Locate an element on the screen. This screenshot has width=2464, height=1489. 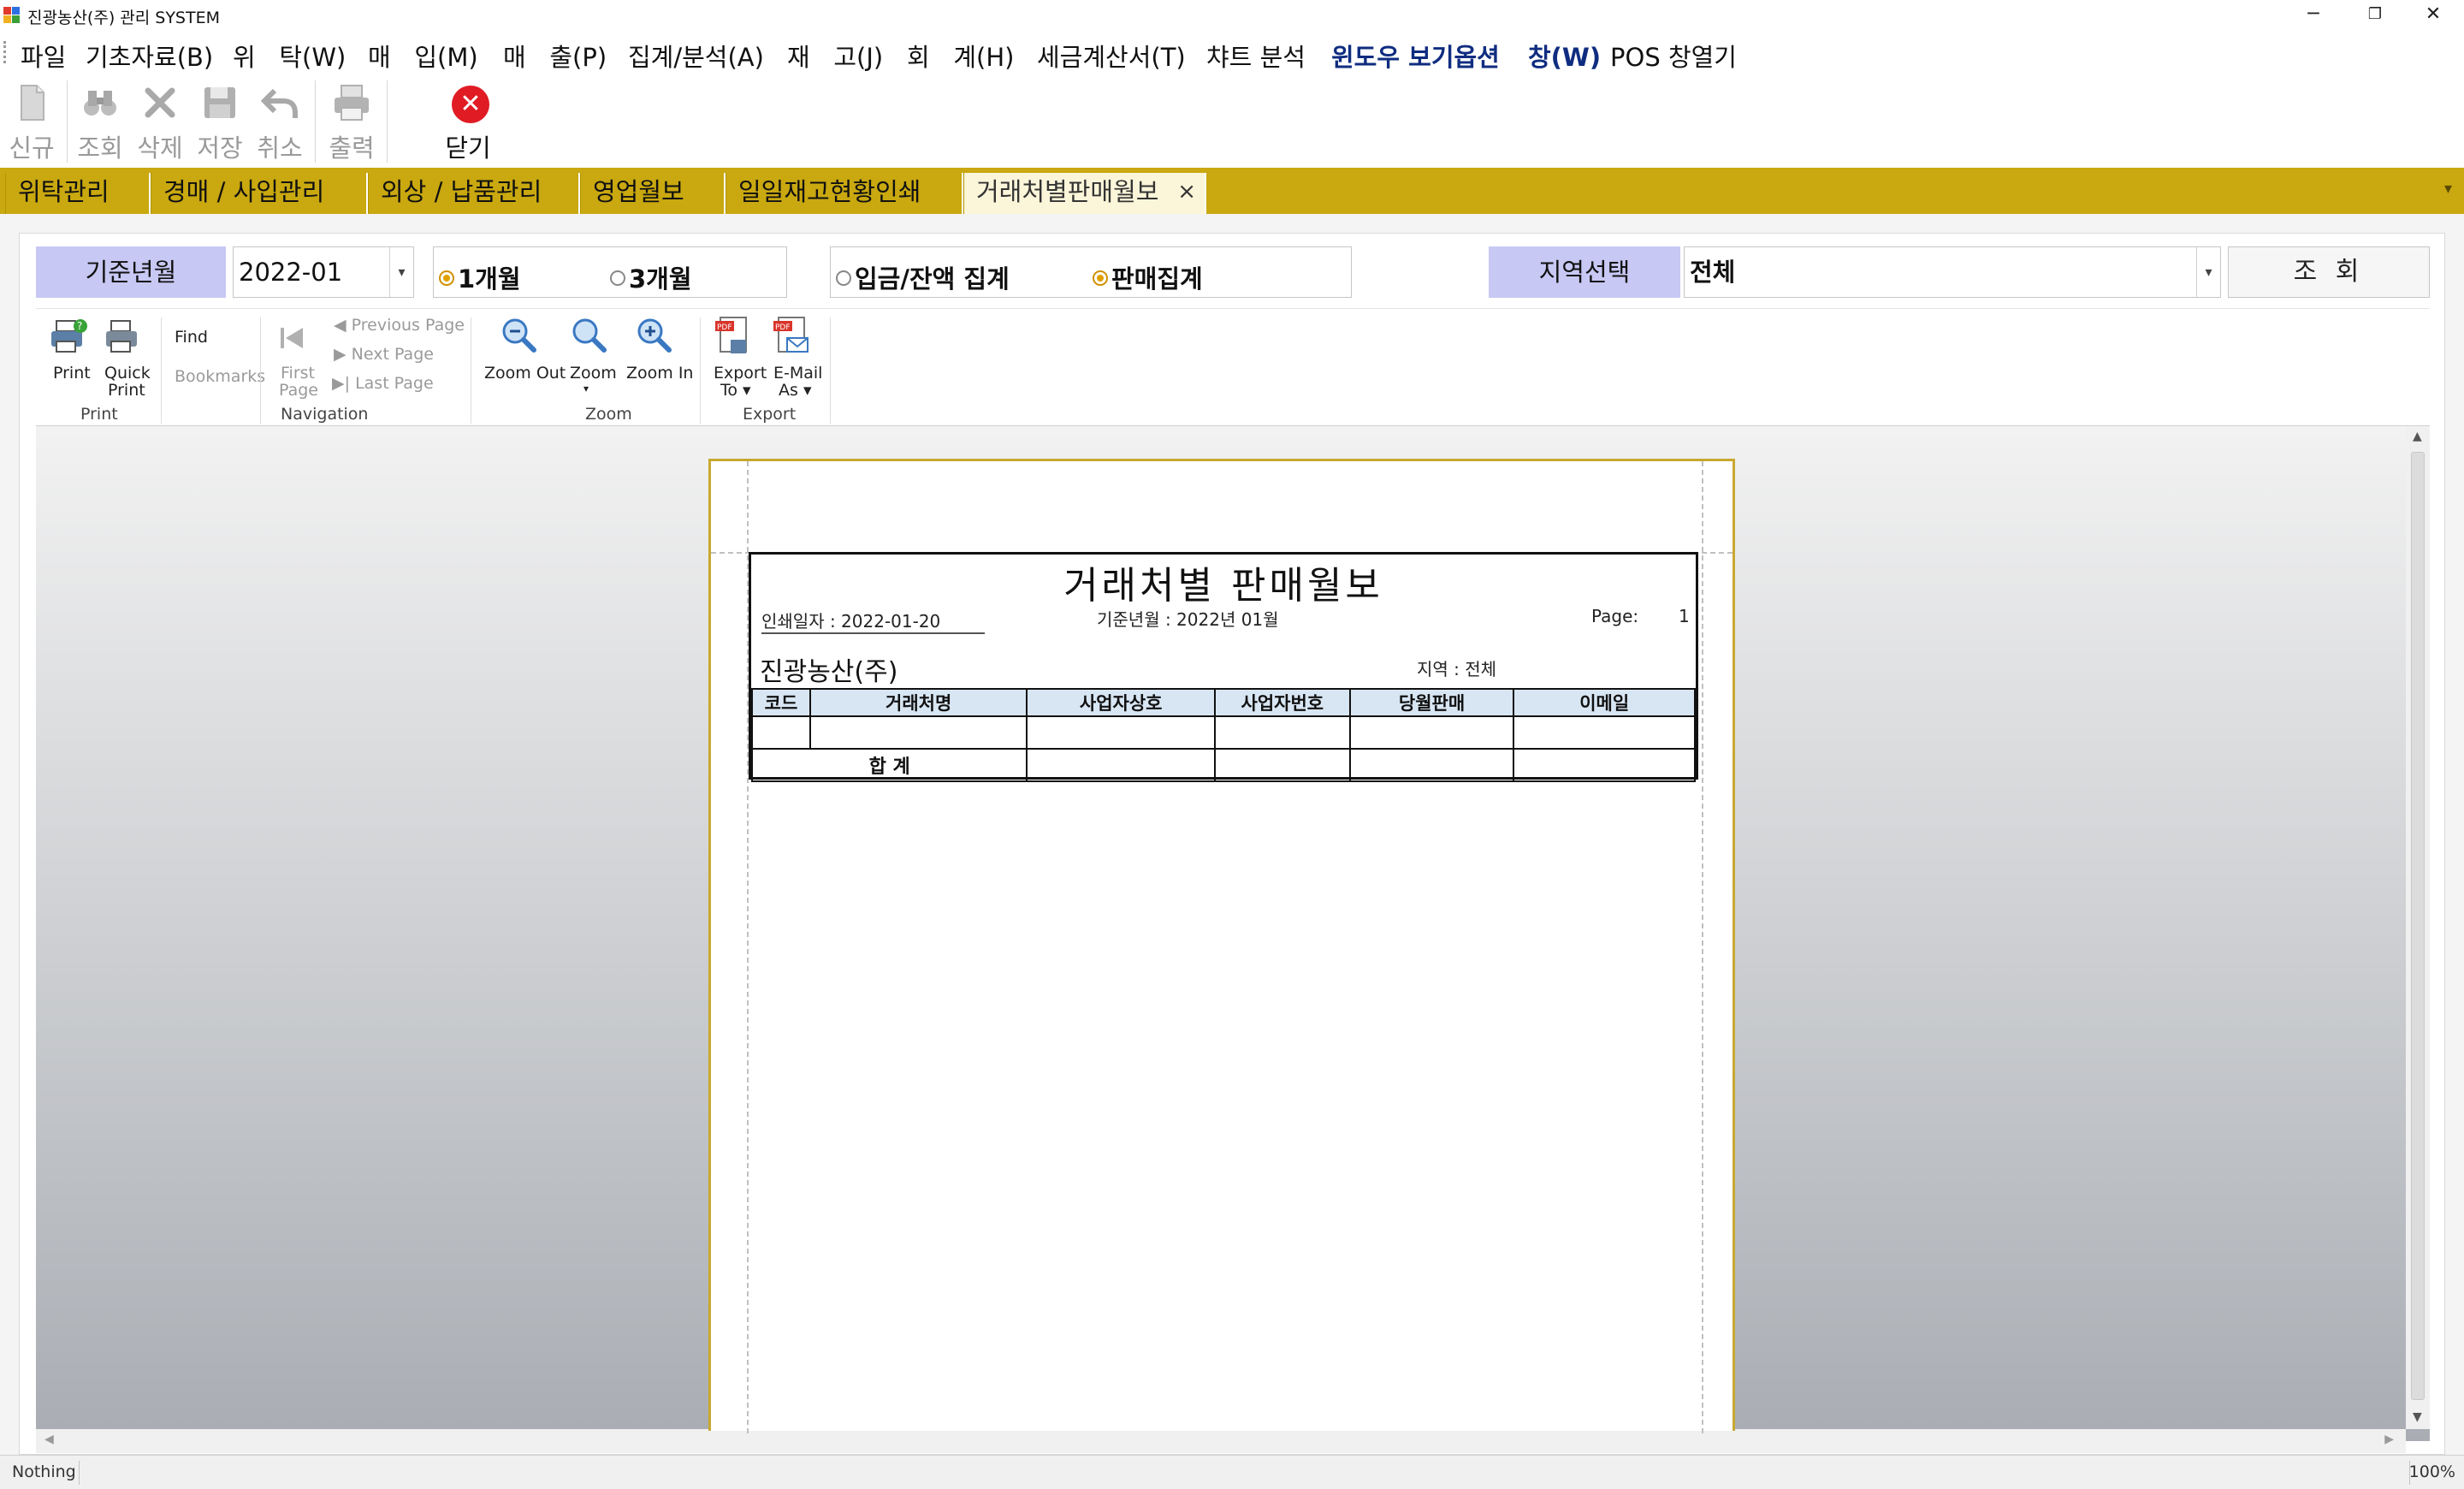
col-business-number: 사업자번호 is located at coordinates (1282, 702).